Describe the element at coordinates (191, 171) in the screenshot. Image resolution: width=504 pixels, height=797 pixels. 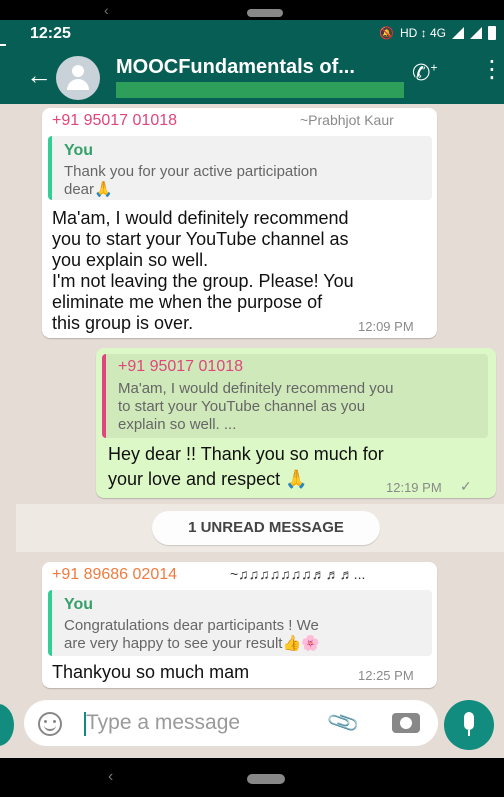
I see `quote-text-line: Thank you for your active participation` at that location.